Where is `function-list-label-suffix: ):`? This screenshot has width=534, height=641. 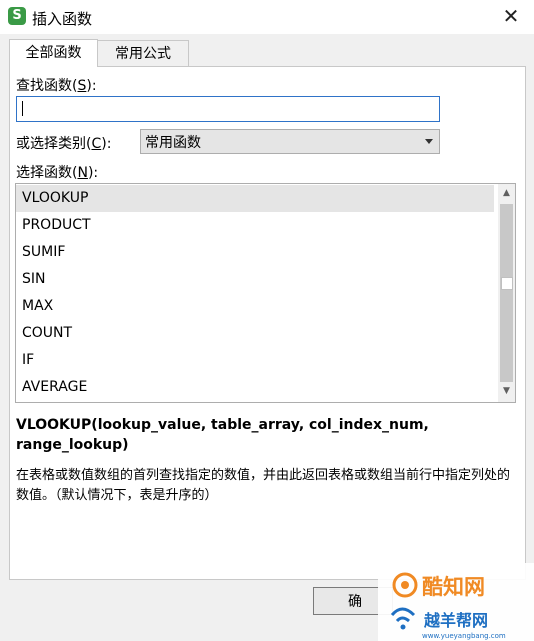
function-list-label-suffix: ): is located at coordinates (93, 173).